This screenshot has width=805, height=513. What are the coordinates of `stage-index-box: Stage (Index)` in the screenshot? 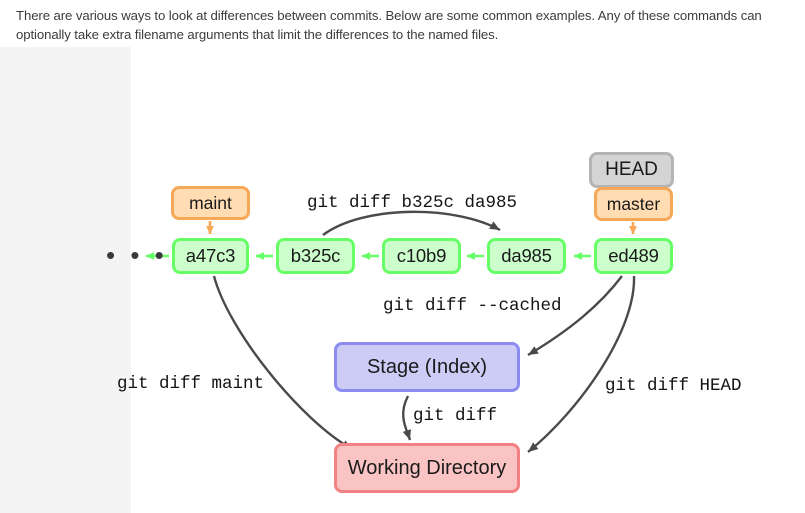 It's located at (427, 367).